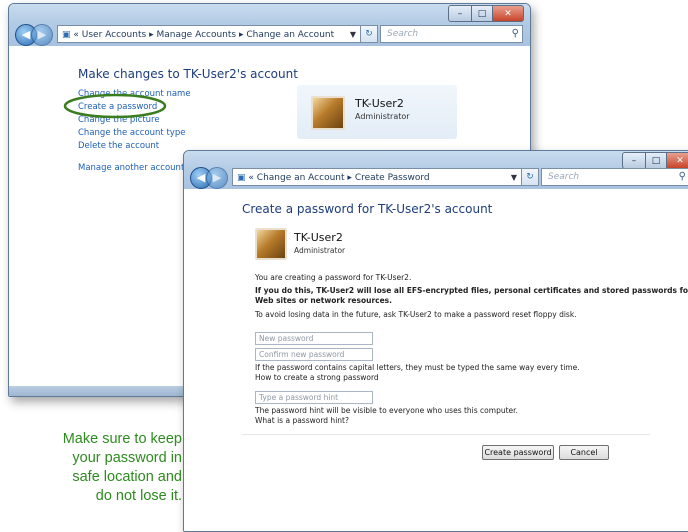 The height and width of the screenshot is (532, 688). What do you see at coordinates (323, 300) in the screenshot?
I see `warning-text-cont: Web sites or network resources.` at bounding box center [323, 300].